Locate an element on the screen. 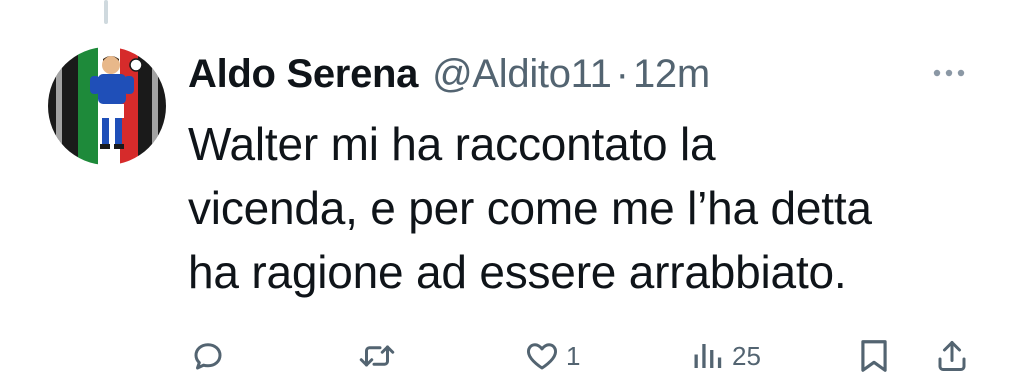 This screenshot has height=388, width=1024. avatar-footballer-icon is located at coordinates (107, 106).